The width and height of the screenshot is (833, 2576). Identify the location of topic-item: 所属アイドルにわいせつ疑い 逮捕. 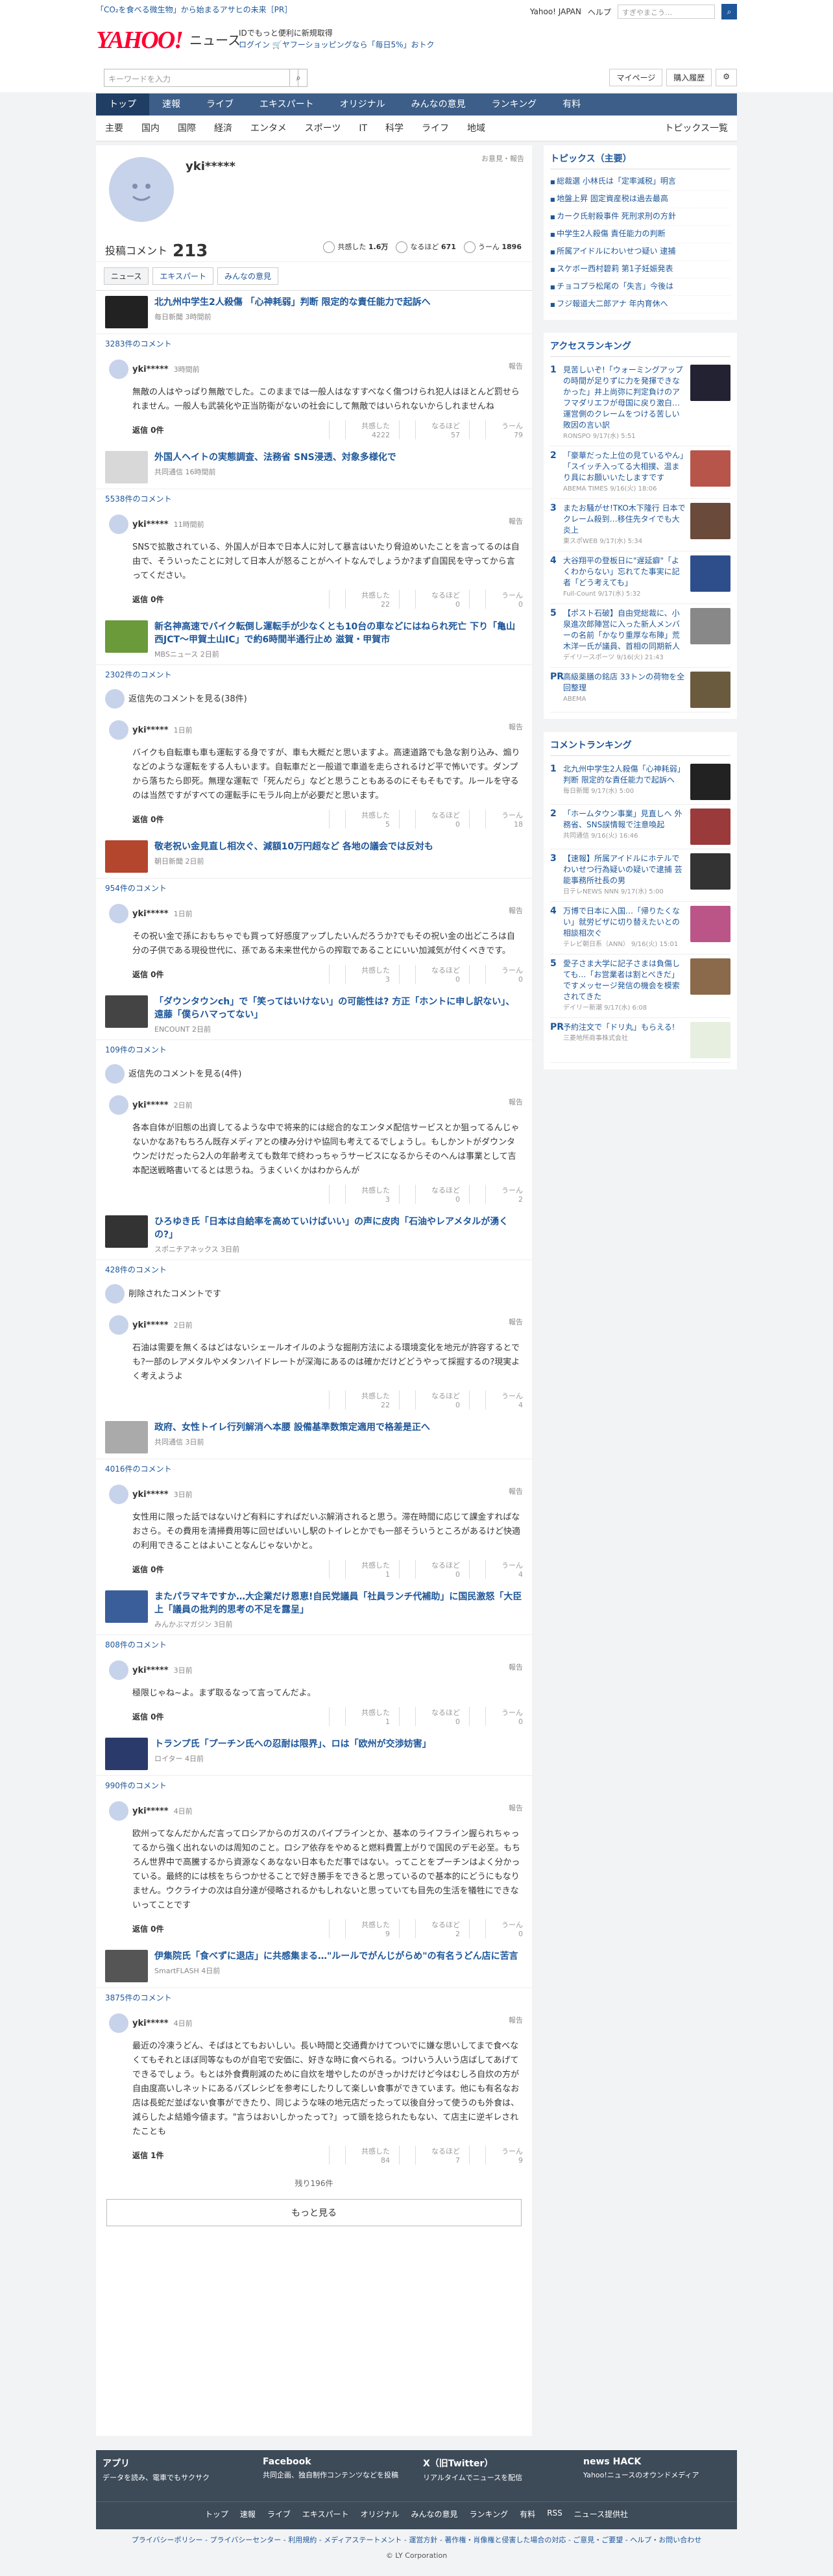
(640, 252).